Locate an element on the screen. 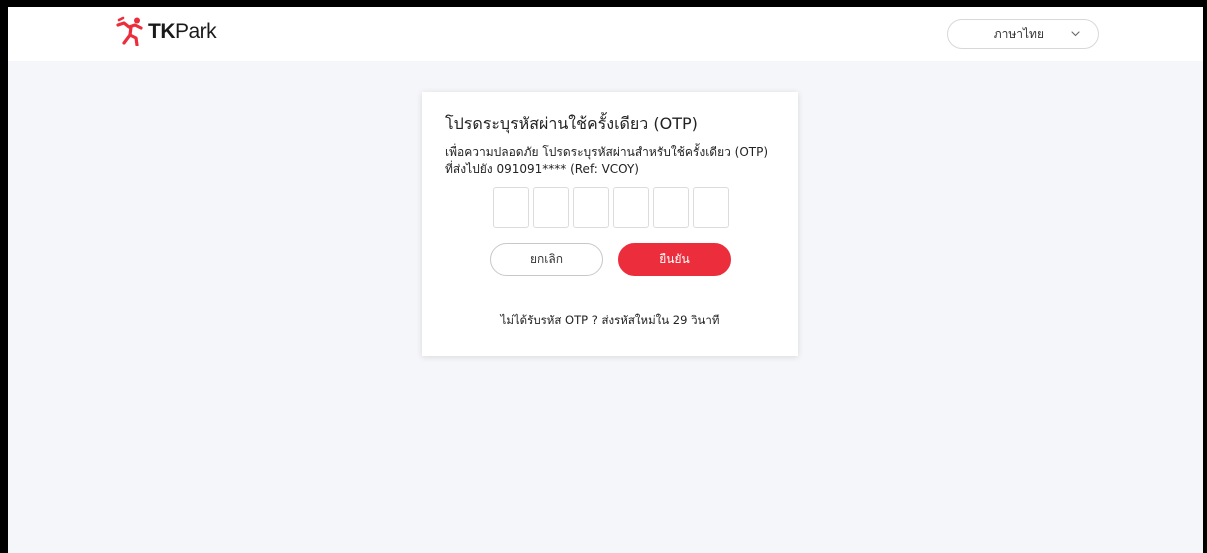 This screenshot has height=553, width=1207. confirm-button: ยืนยัน is located at coordinates (674, 259).